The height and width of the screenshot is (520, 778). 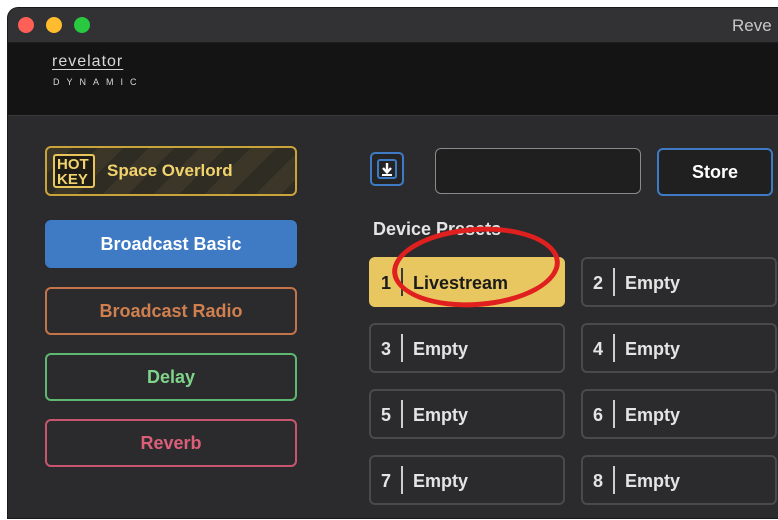 I want to click on brand-subtitle: DYNAMIC, so click(x=98, y=82).